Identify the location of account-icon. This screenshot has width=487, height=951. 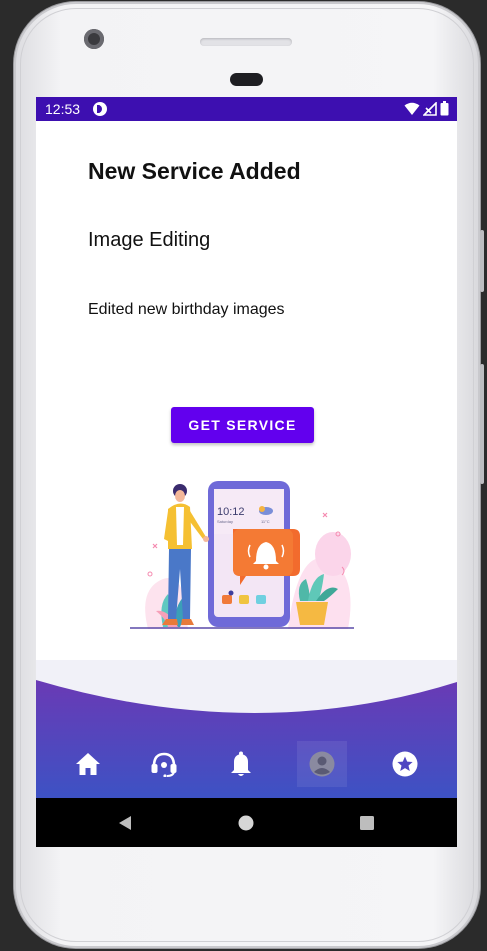
(322, 764).